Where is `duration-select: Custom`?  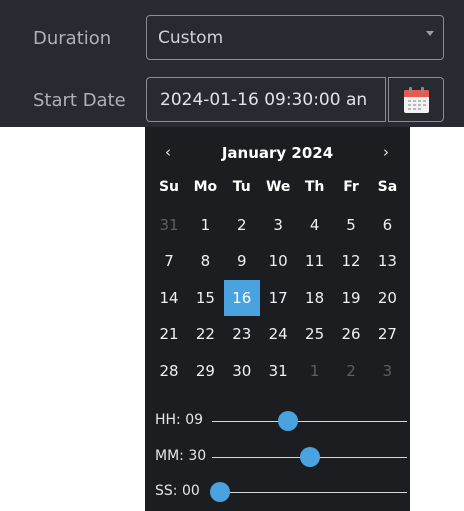 duration-select: Custom is located at coordinates (295, 37).